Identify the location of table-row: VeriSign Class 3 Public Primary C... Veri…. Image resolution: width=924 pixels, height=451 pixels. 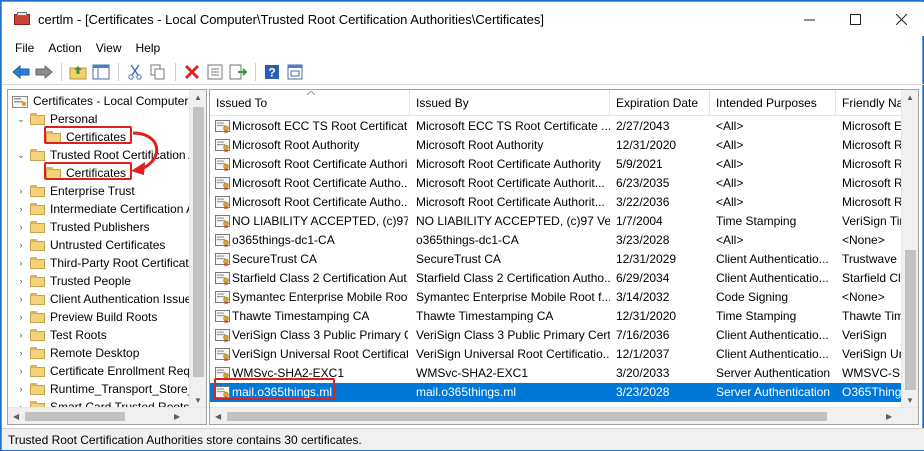
(556, 335).